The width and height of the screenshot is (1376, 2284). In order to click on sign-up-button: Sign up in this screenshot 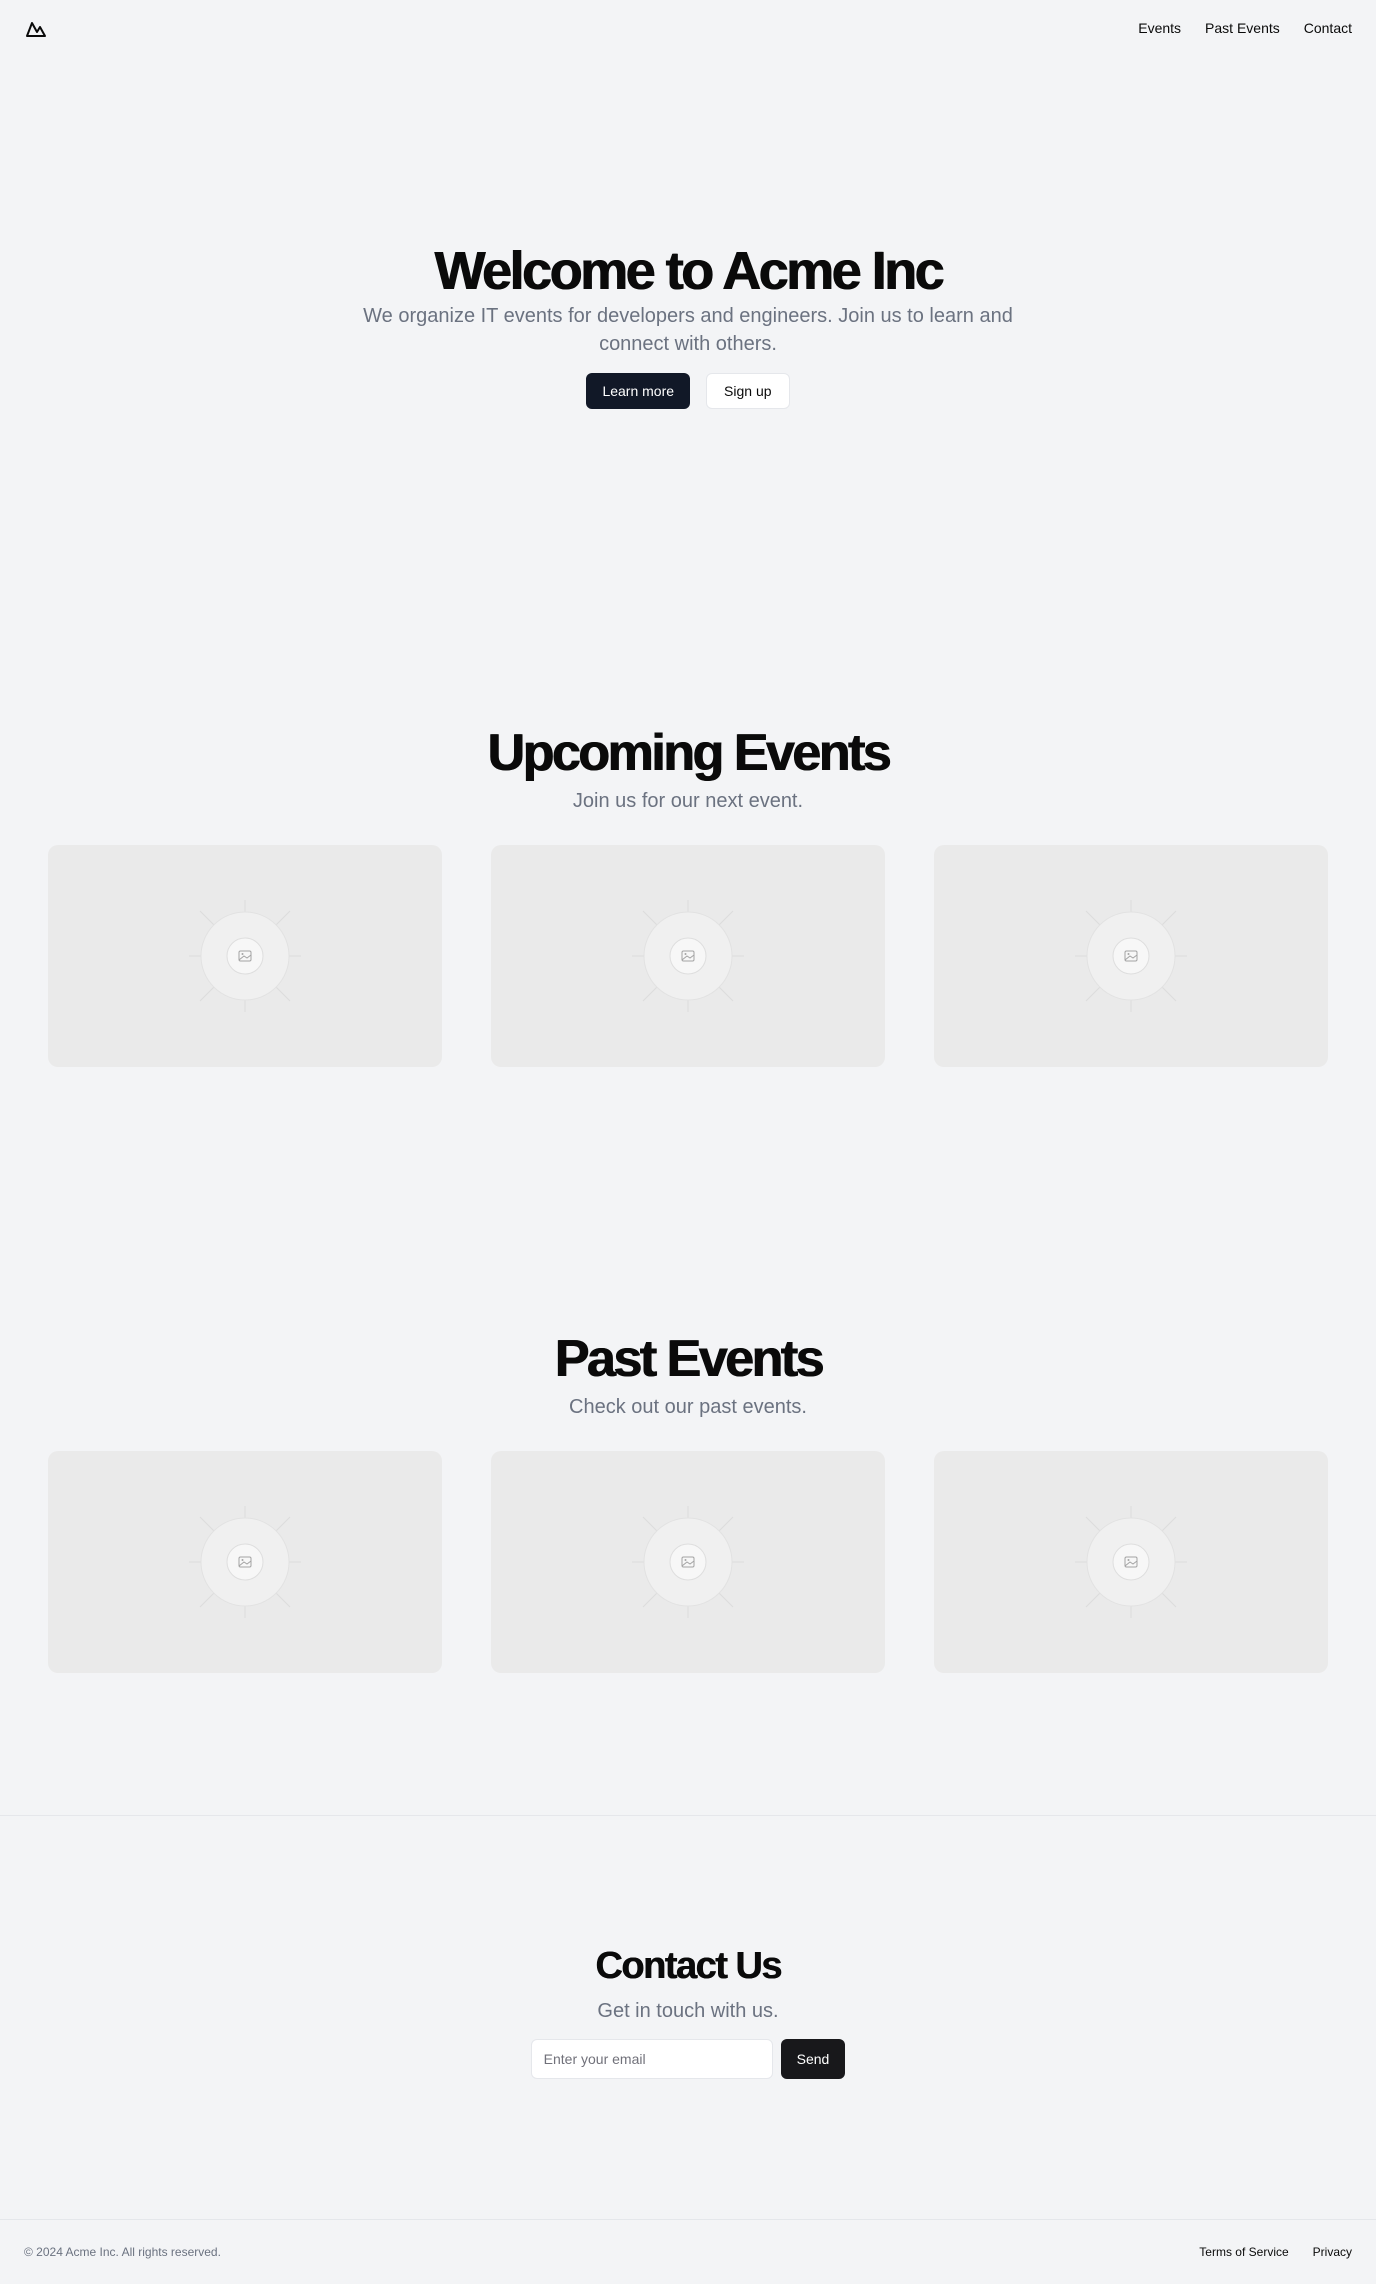, I will do `click(748, 391)`.